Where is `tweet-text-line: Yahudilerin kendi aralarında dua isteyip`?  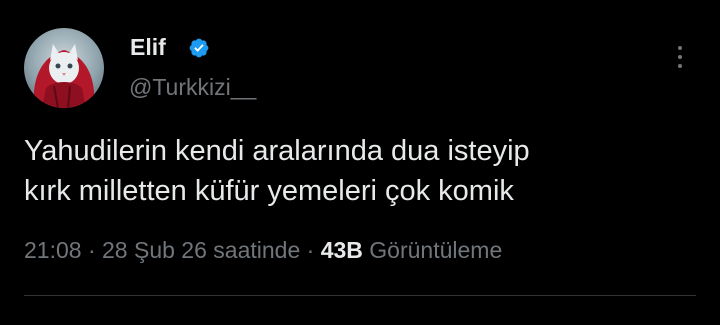
tweet-text-line: Yahudilerin kendi aralarında dua isteyip is located at coordinates (277, 151).